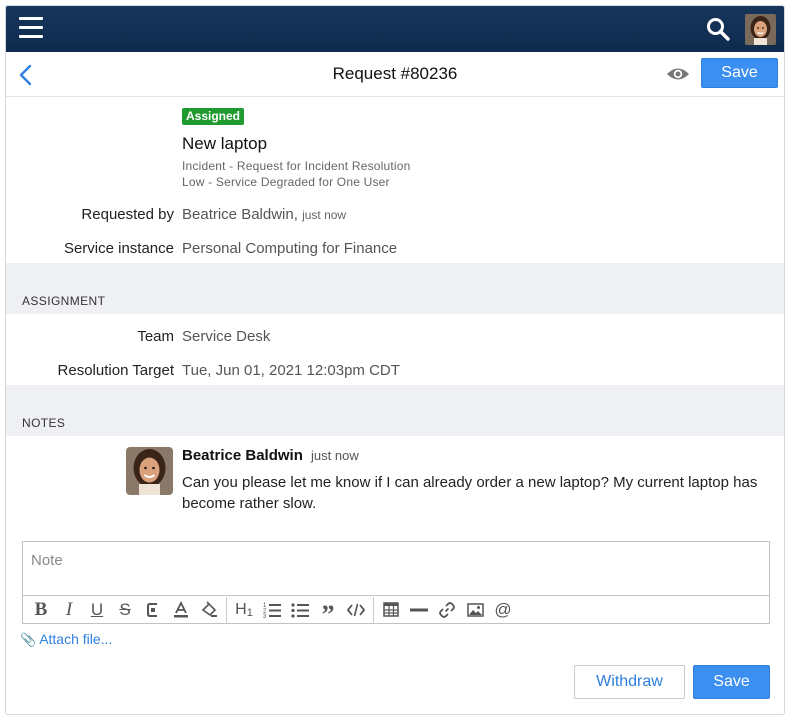  Describe the element at coordinates (286, 182) in the screenshot. I see `request-impact: Low - Service Degraded for One User` at that location.